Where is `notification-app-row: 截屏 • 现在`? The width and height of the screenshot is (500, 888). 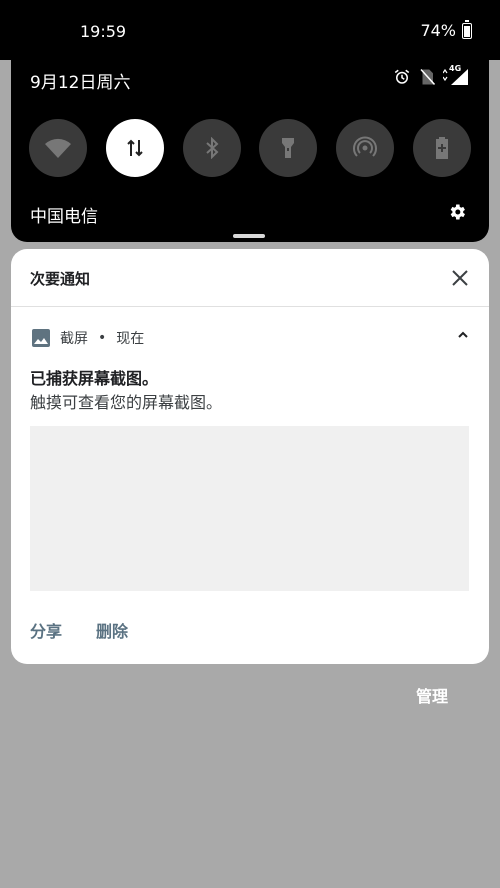
notification-app-row: 截屏 • 现在 is located at coordinates (88, 338).